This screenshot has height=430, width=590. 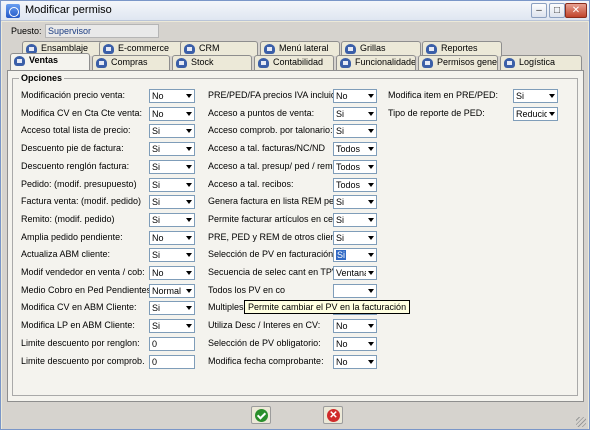 I want to click on resize-grip, so click(x=581, y=422).